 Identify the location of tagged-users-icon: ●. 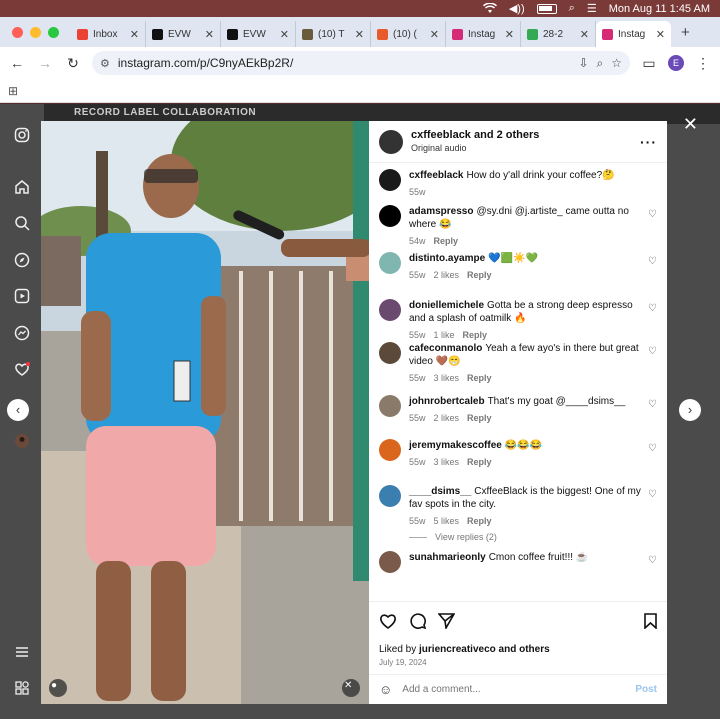
(54, 685).